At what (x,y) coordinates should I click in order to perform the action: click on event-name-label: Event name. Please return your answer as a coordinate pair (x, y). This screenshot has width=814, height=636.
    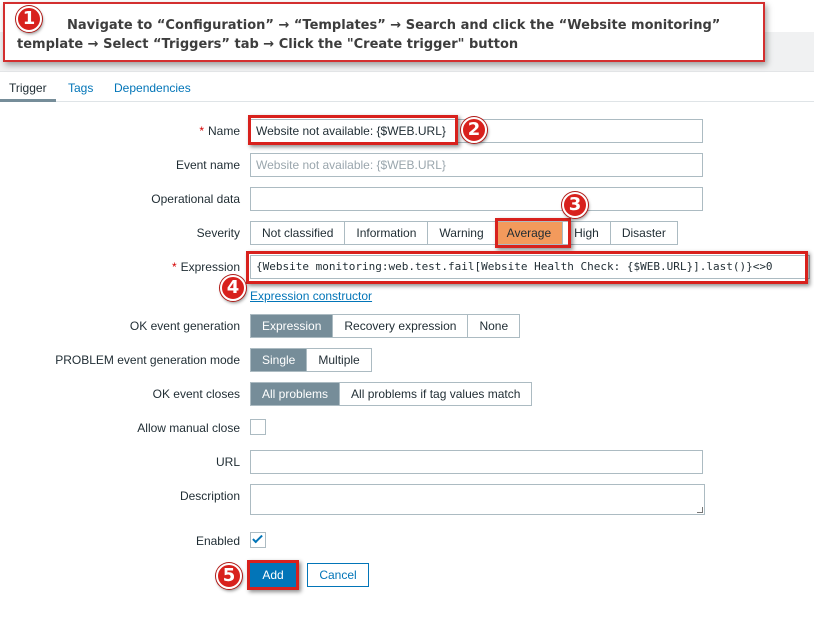
    Looking at the image, I should click on (207, 165).